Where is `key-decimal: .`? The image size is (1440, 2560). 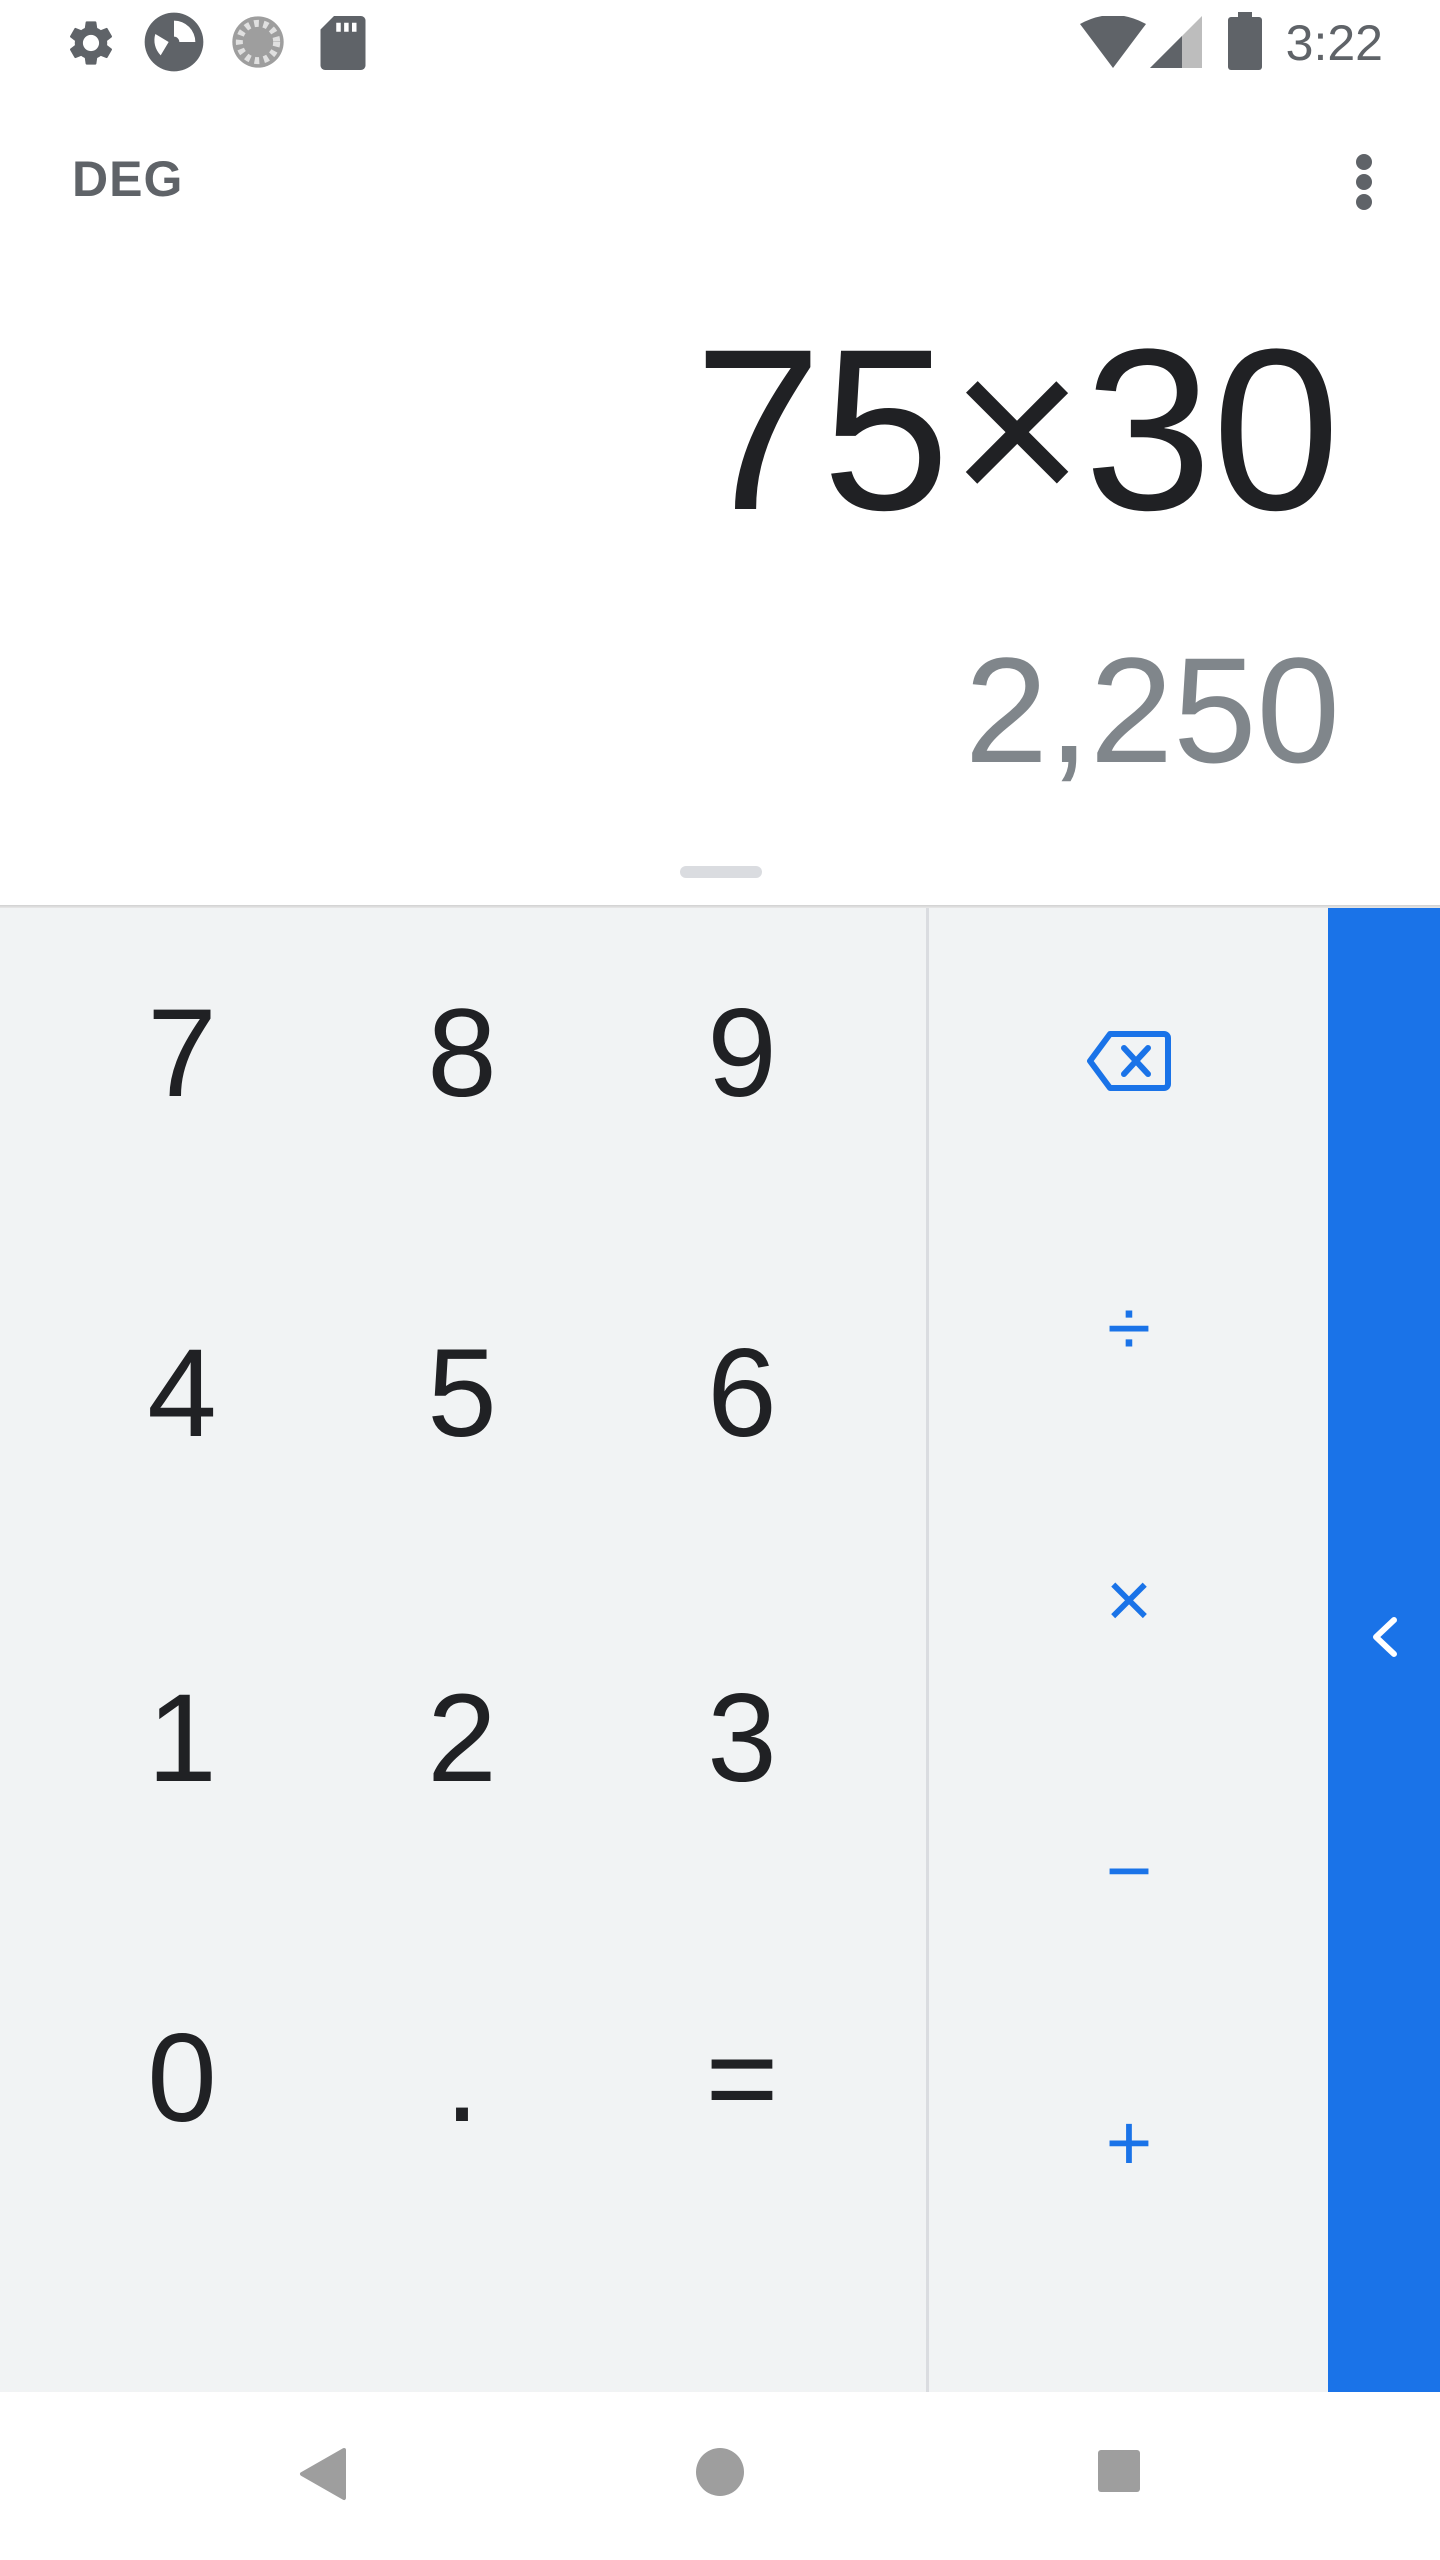
key-decimal: . is located at coordinates (462, 2078).